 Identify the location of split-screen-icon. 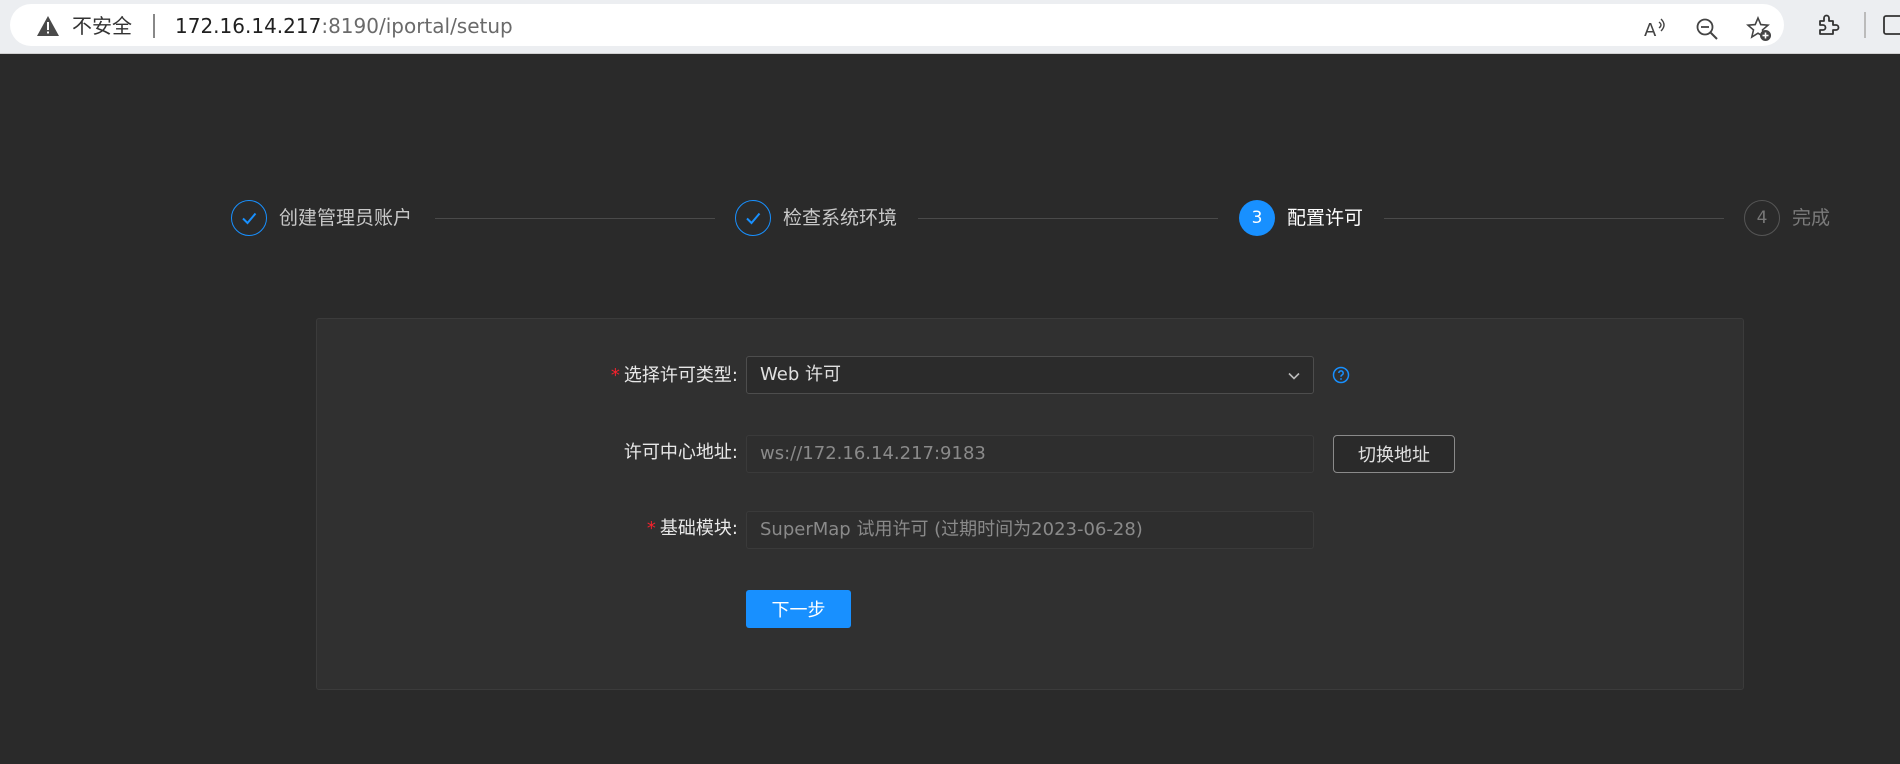
(1891, 25).